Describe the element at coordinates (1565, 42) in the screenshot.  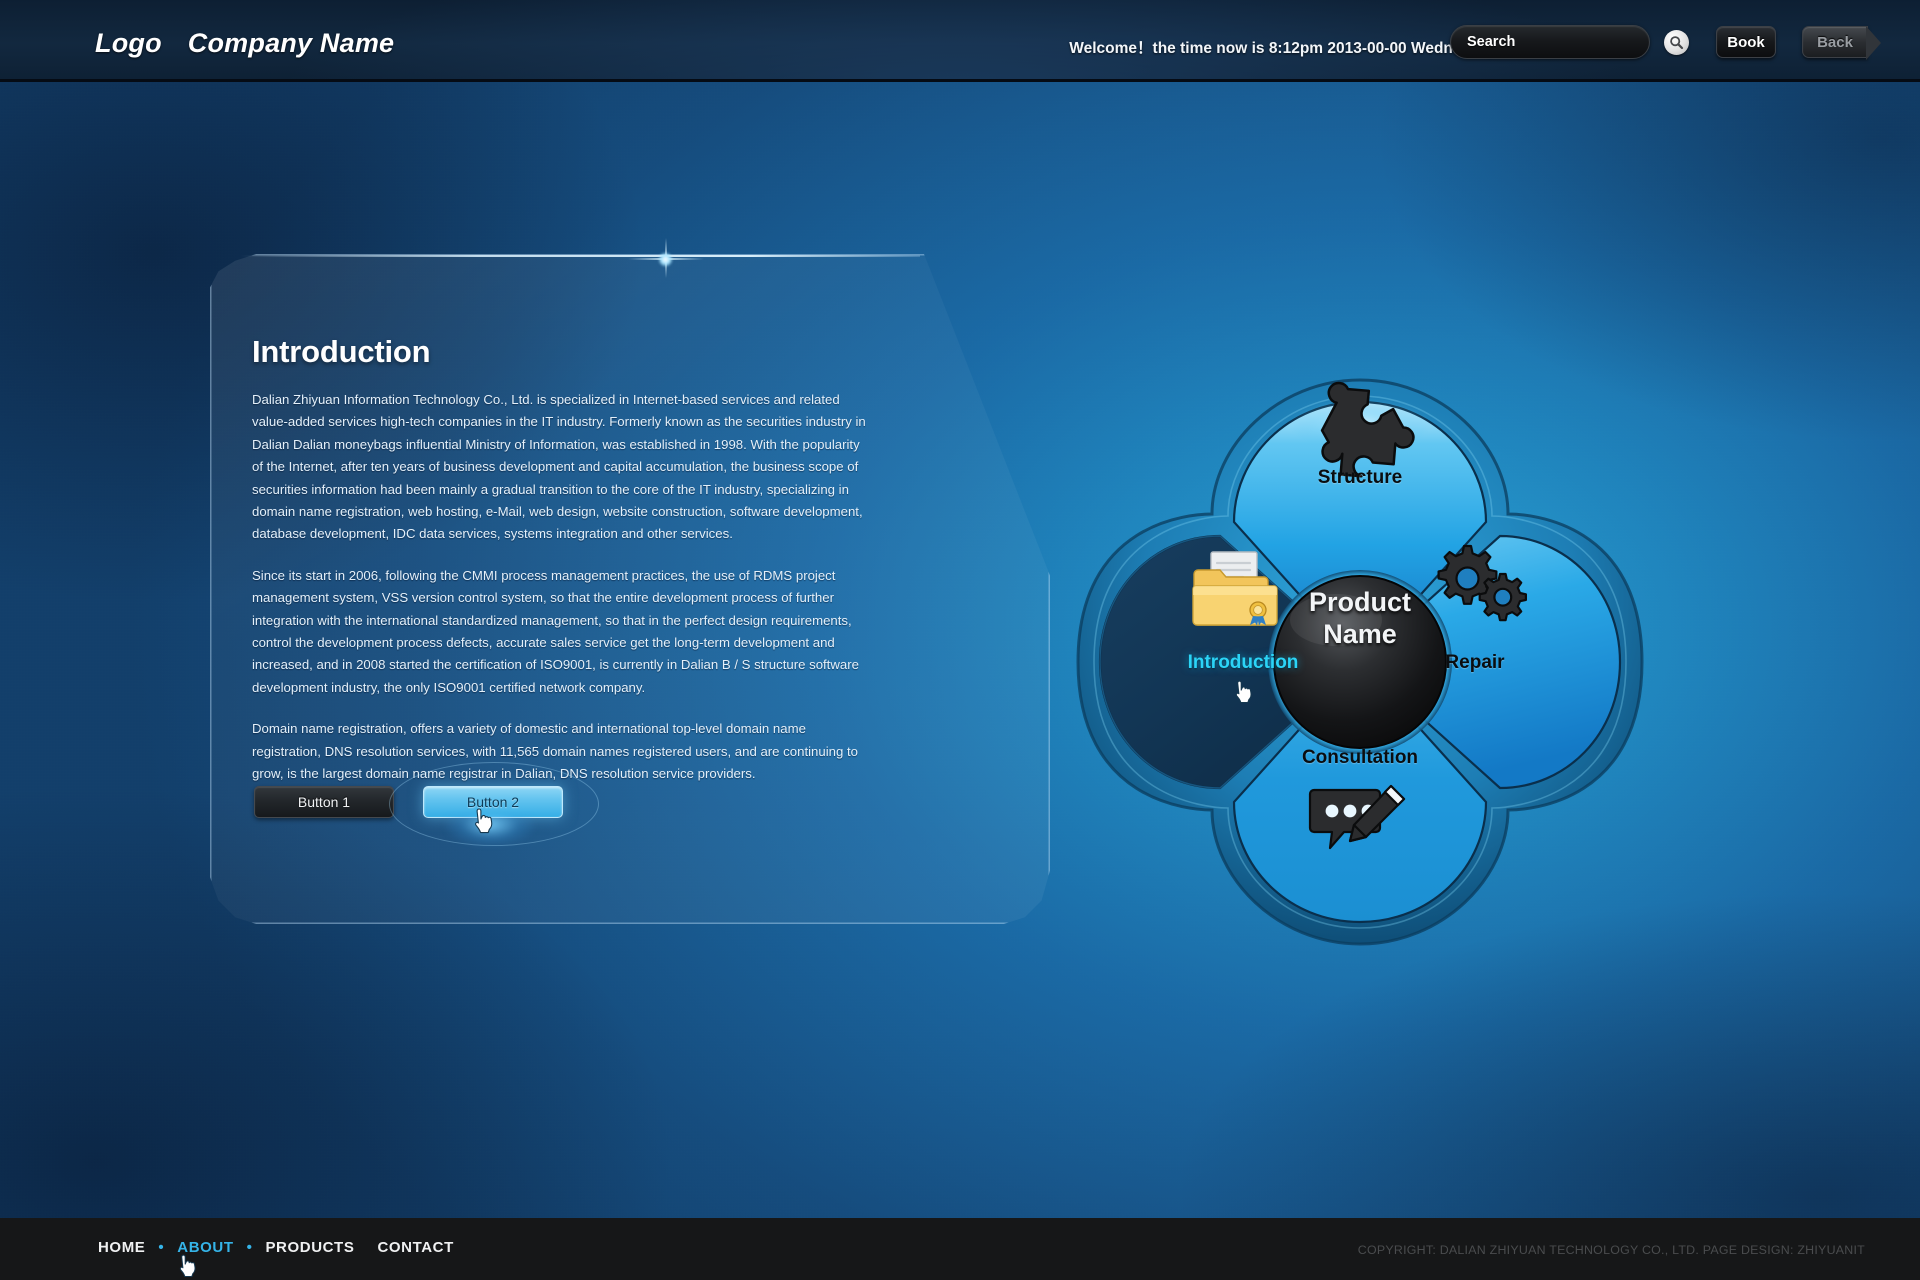
I see `search-input` at that location.